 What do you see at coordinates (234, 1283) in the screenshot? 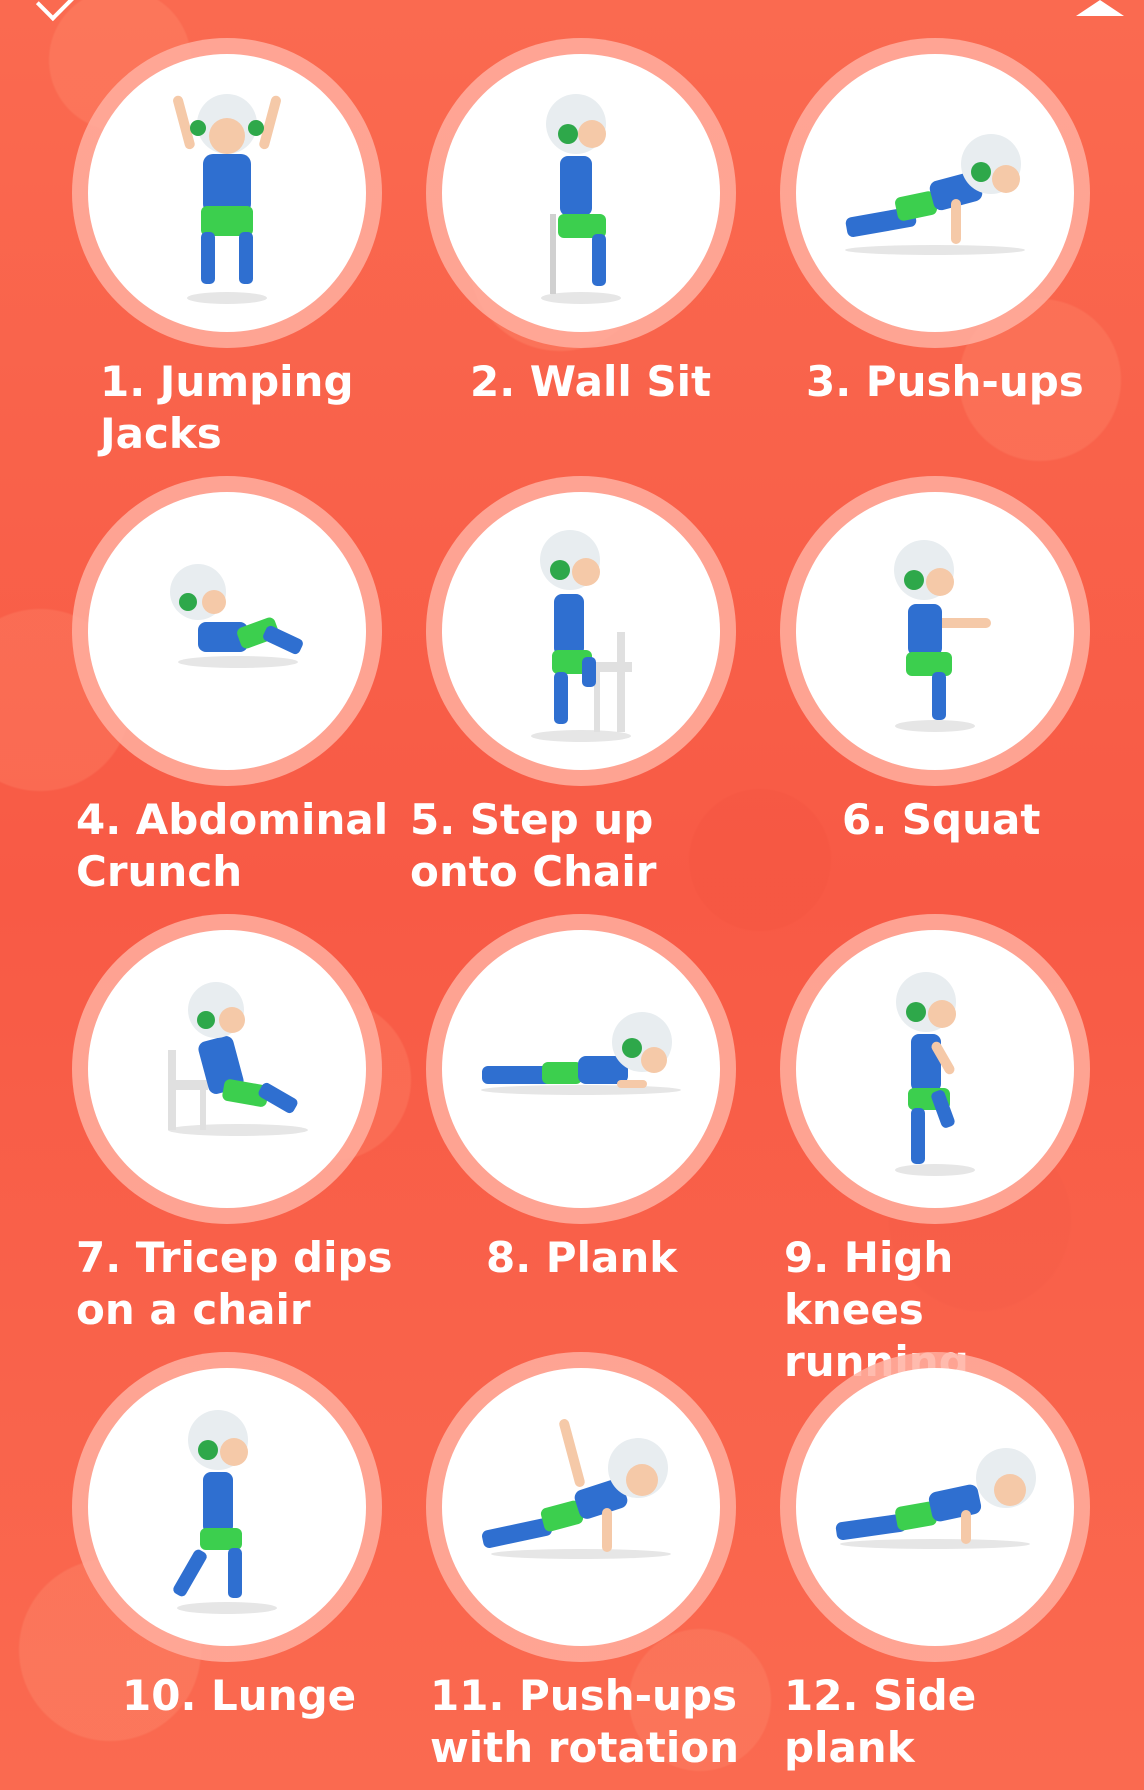
I see `exercise-label-7: 7. Tricep dips on a chair` at bounding box center [234, 1283].